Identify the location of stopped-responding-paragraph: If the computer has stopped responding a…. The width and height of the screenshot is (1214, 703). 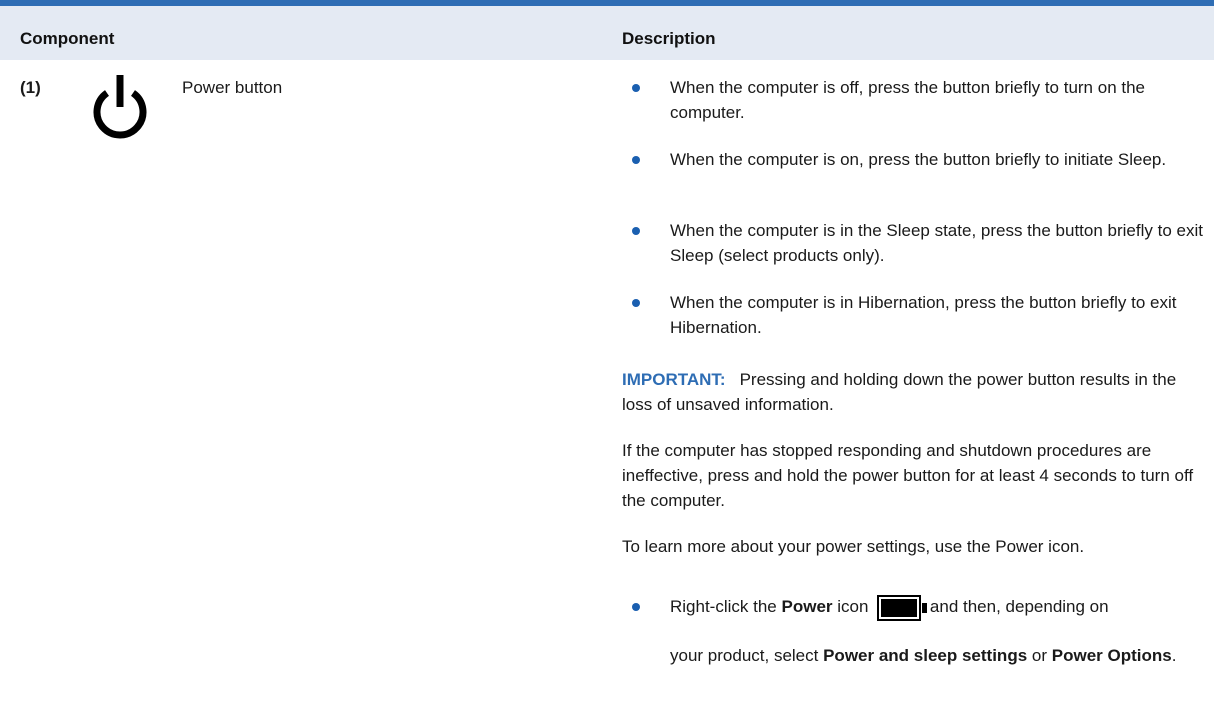
(908, 475).